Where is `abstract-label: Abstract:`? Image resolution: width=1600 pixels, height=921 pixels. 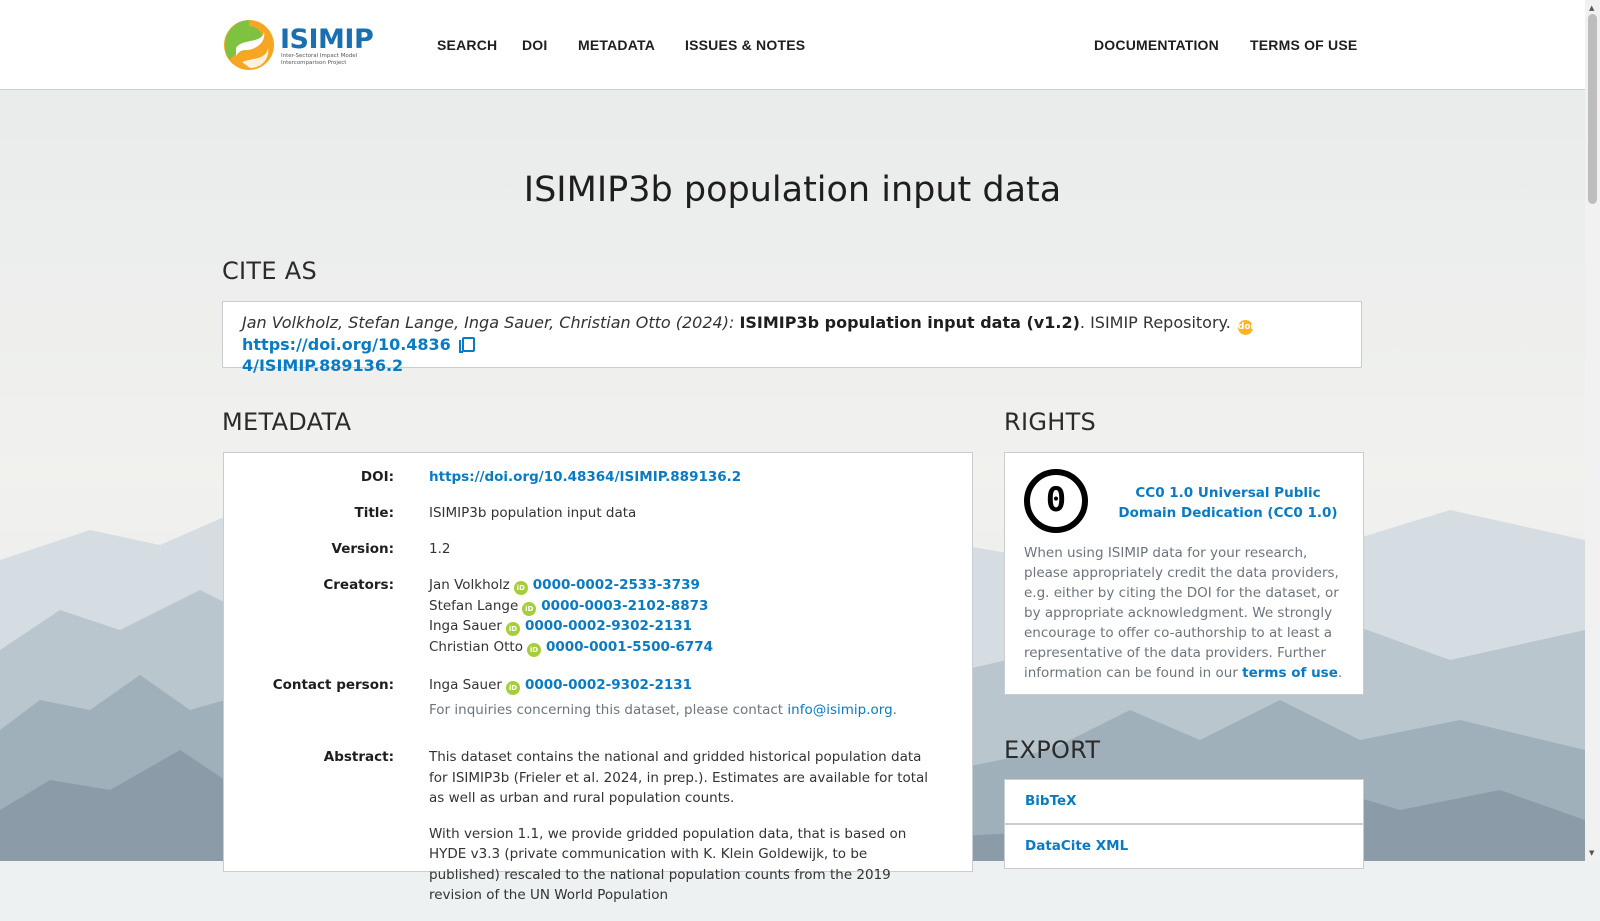 abstract-label: Abstract: is located at coordinates (358, 757).